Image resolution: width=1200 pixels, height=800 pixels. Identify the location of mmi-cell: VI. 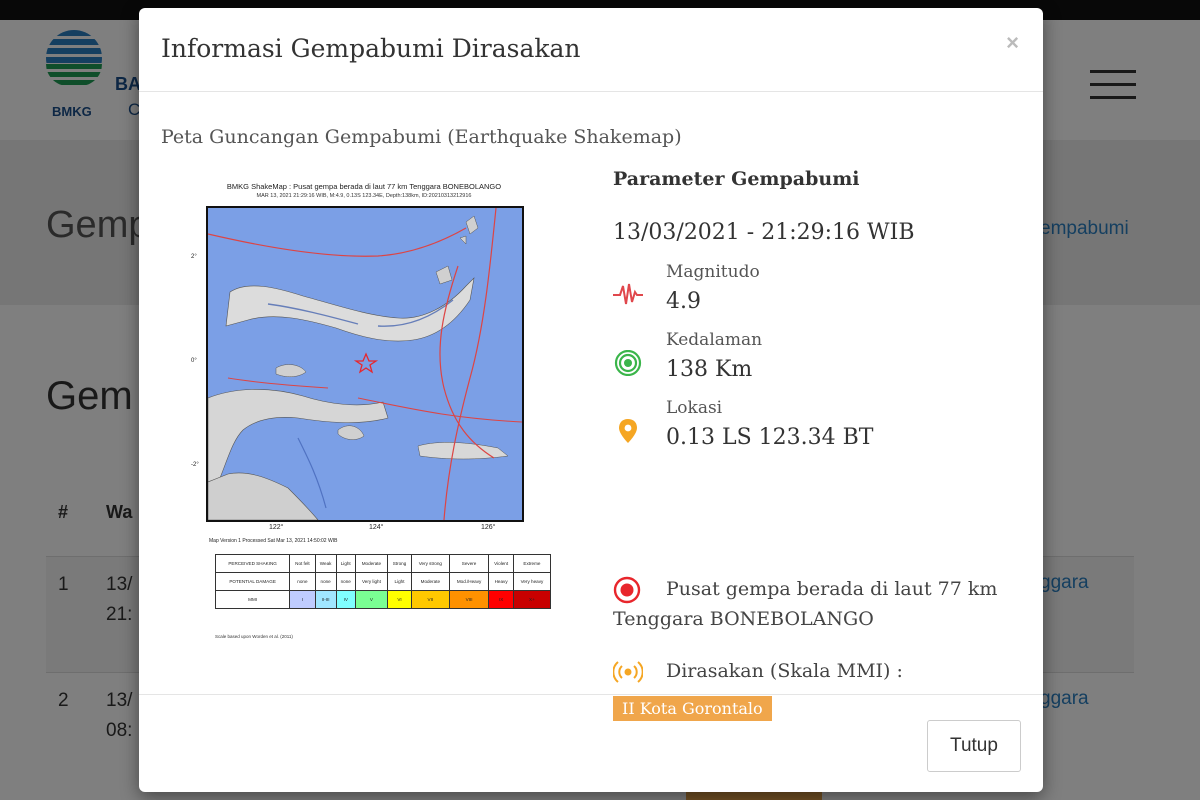
(399, 599).